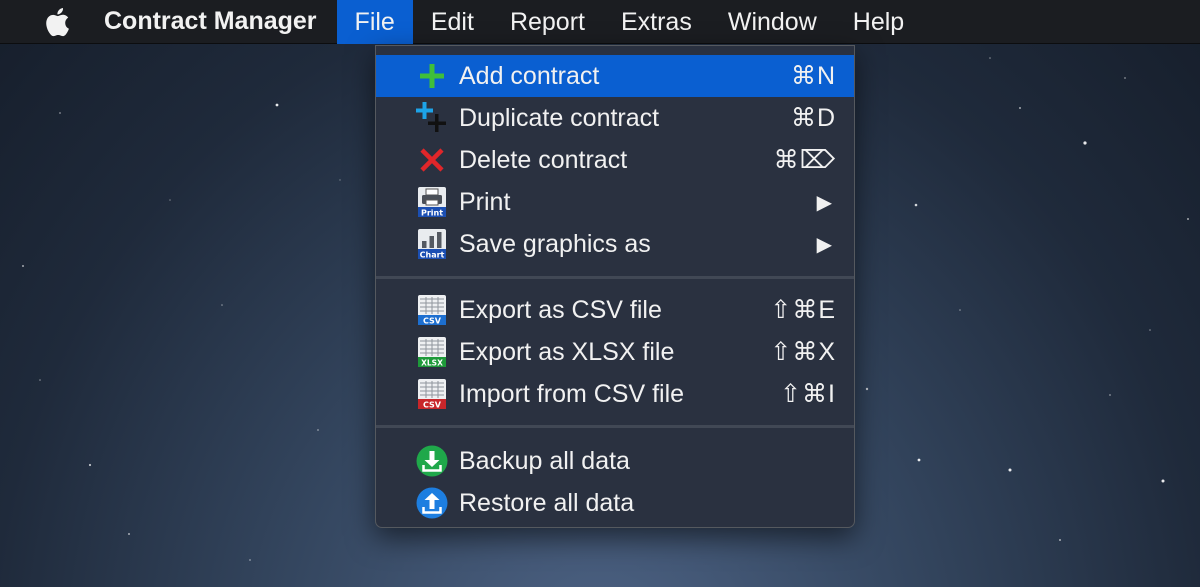  Describe the element at coordinates (432, 363) in the screenshot. I see `xlsx-export-icon-text: XLSX` at that location.